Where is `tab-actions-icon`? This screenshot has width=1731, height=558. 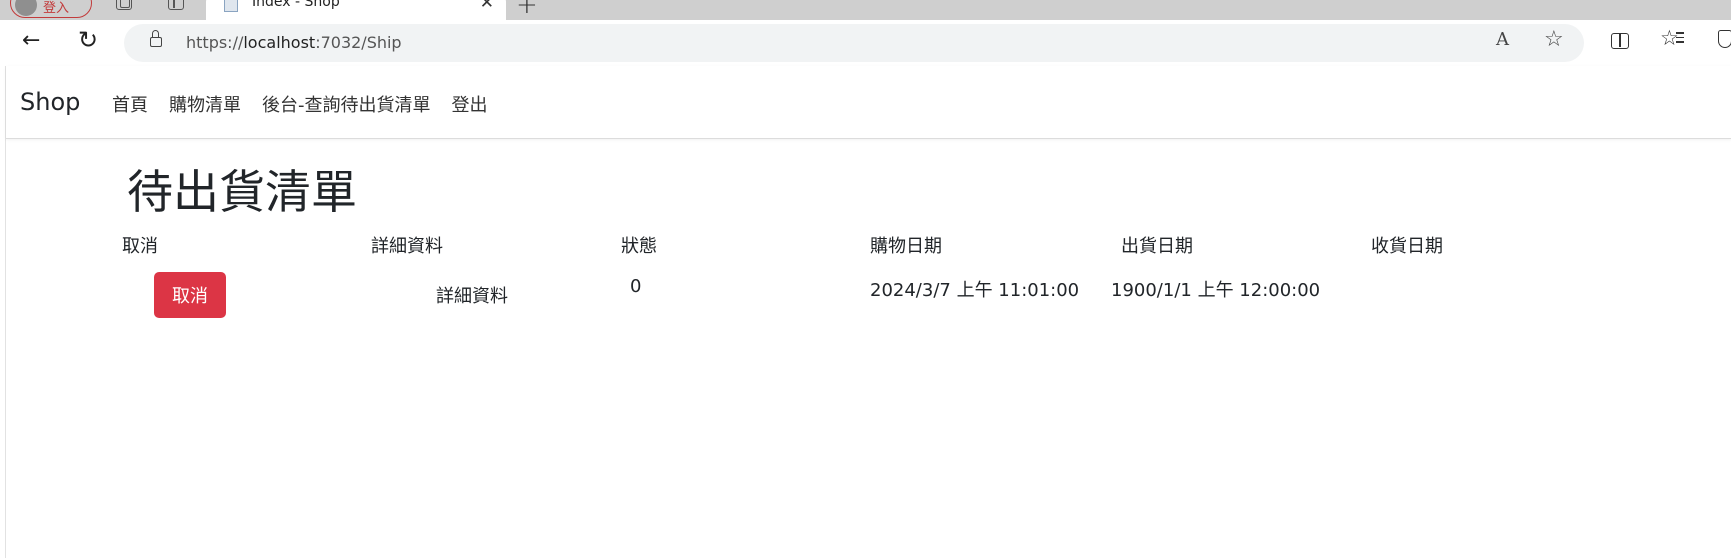
tab-actions-icon is located at coordinates (176, 5).